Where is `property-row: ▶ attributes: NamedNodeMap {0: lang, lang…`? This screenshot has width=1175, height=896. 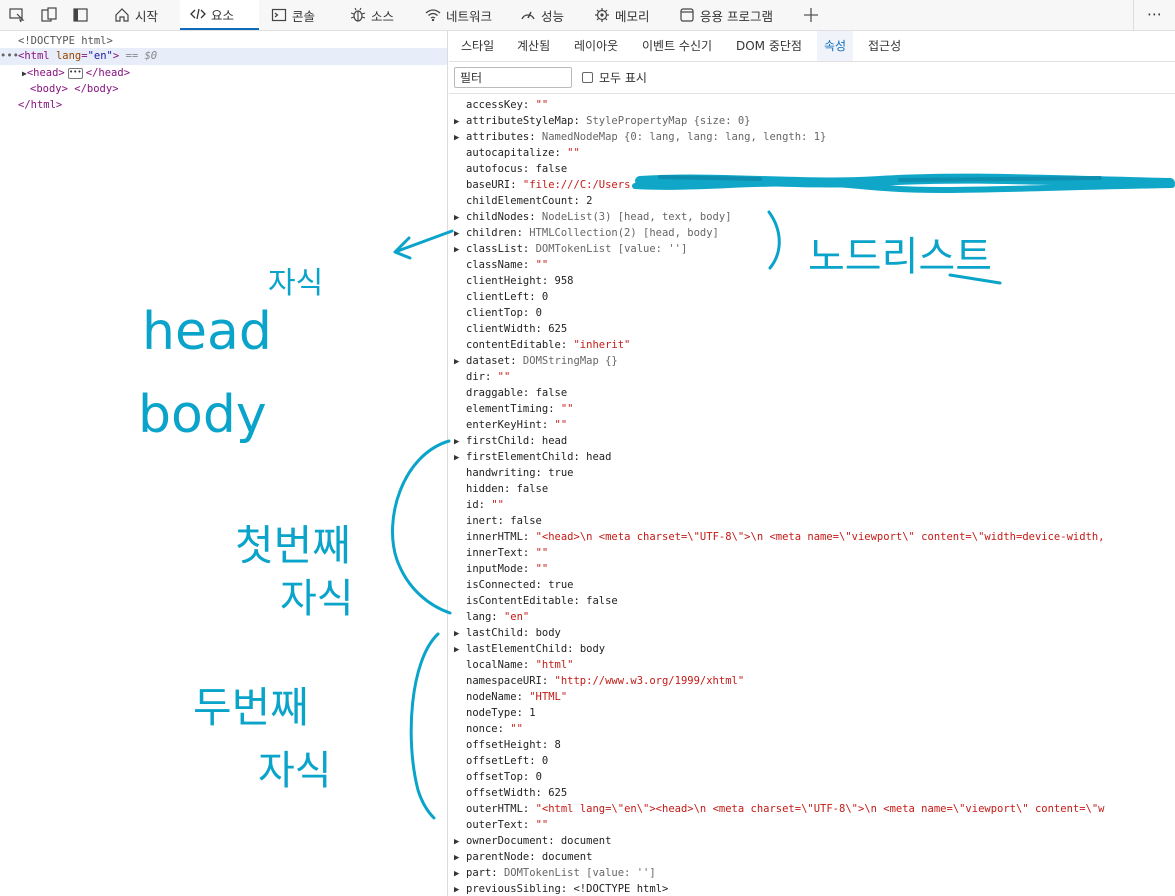 property-row: ▶ attributes: NamedNodeMap {0: lang, lang… is located at coordinates (640, 137).